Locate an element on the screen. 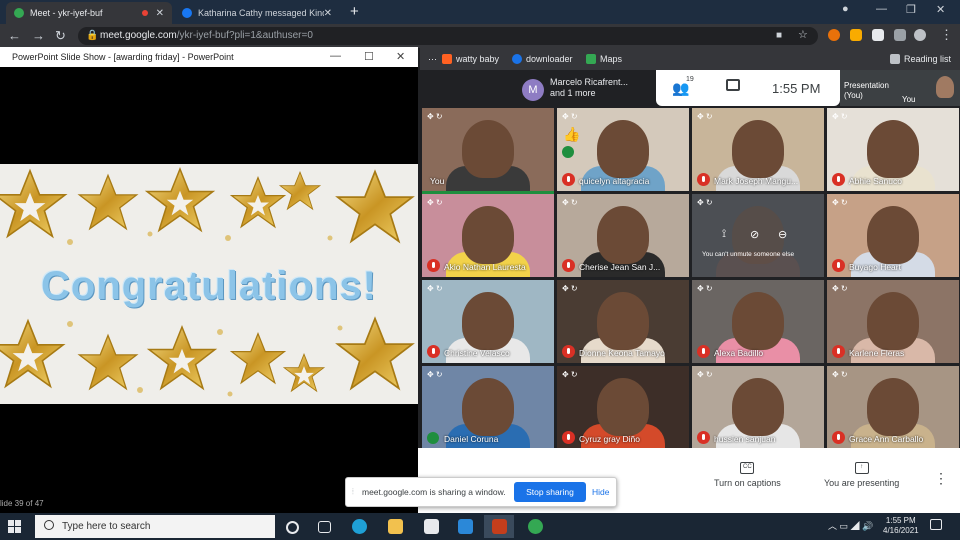 This screenshot has height=540, width=960. notifications-icon is located at coordinates (936, 524).